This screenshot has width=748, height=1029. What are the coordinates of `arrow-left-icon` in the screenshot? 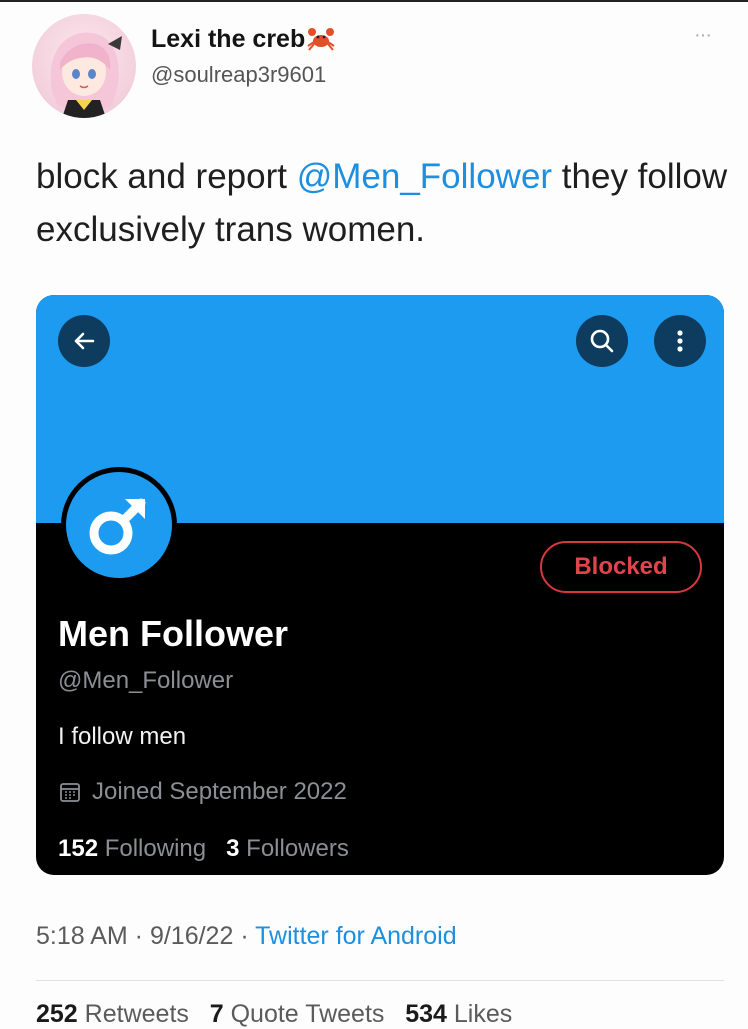 It's located at (84, 341).